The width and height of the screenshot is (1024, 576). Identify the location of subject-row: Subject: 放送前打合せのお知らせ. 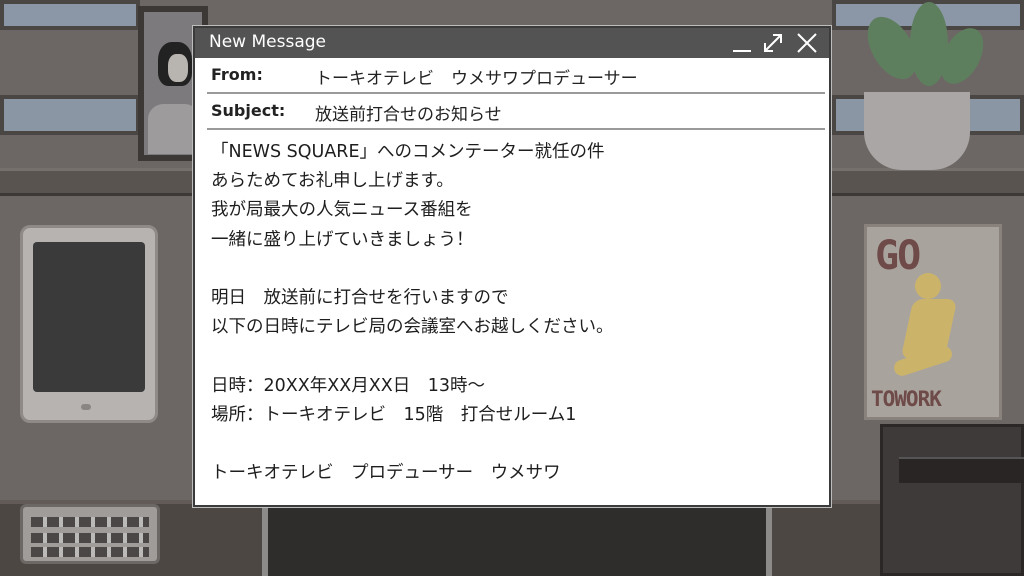
(516, 112).